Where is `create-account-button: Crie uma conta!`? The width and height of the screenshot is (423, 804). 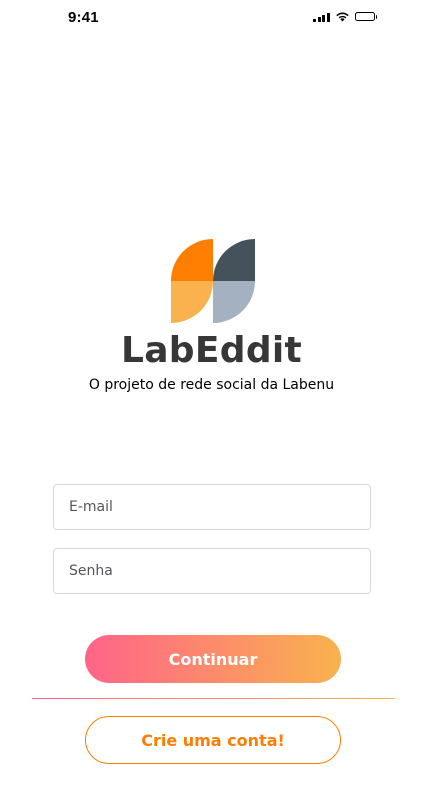
create-account-button: Crie uma conta! is located at coordinates (213, 740).